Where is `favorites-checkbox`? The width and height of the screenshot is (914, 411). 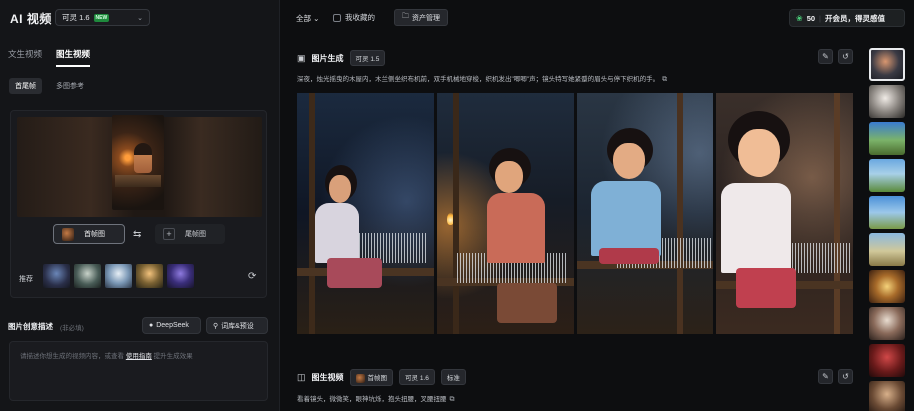 favorites-checkbox is located at coordinates (337, 17).